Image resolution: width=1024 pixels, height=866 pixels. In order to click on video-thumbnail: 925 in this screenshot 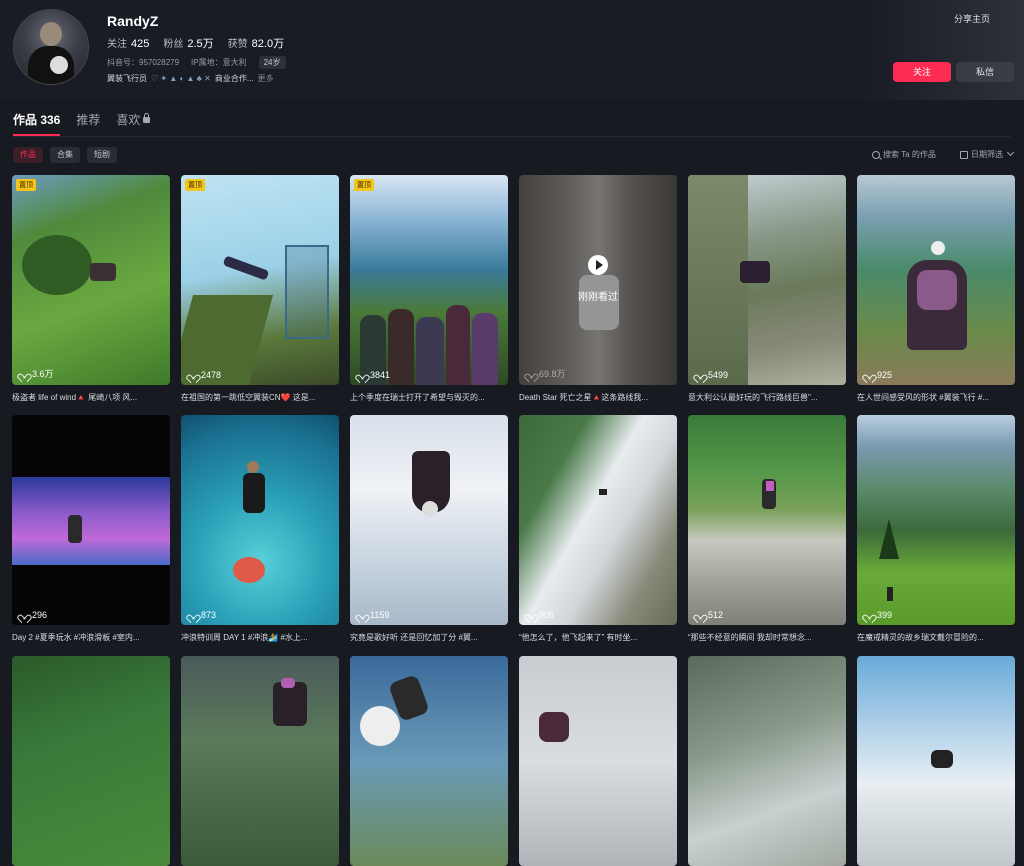, I will do `click(936, 280)`.